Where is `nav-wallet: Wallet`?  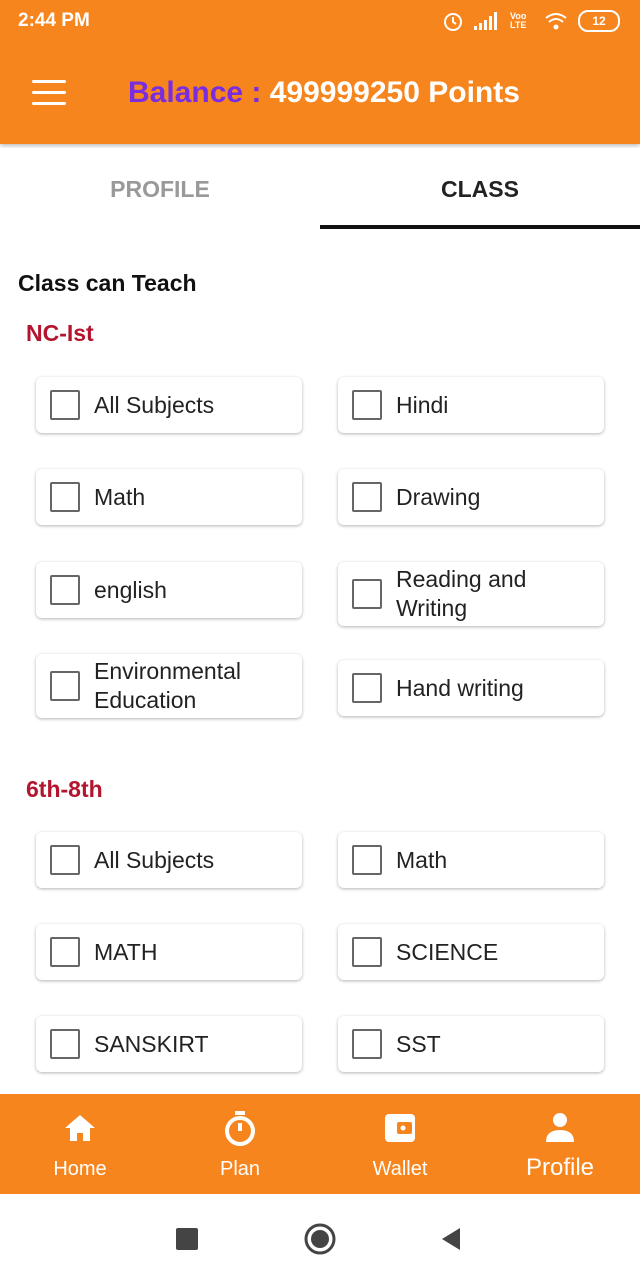 nav-wallet: Wallet is located at coordinates (400, 1144).